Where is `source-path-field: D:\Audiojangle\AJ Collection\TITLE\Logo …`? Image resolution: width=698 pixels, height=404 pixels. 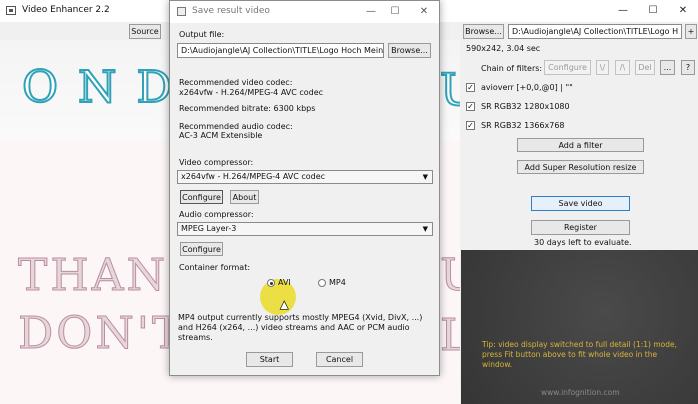
source-path-field: D:\Audiojangle\AJ Collection\TITLE\Logo … is located at coordinates (595, 31).